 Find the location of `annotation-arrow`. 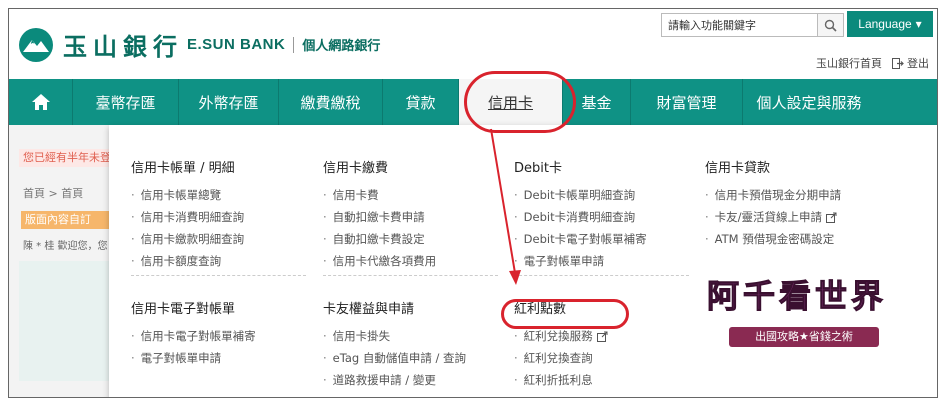

annotation-arrow is located at coordinates (505, 206).